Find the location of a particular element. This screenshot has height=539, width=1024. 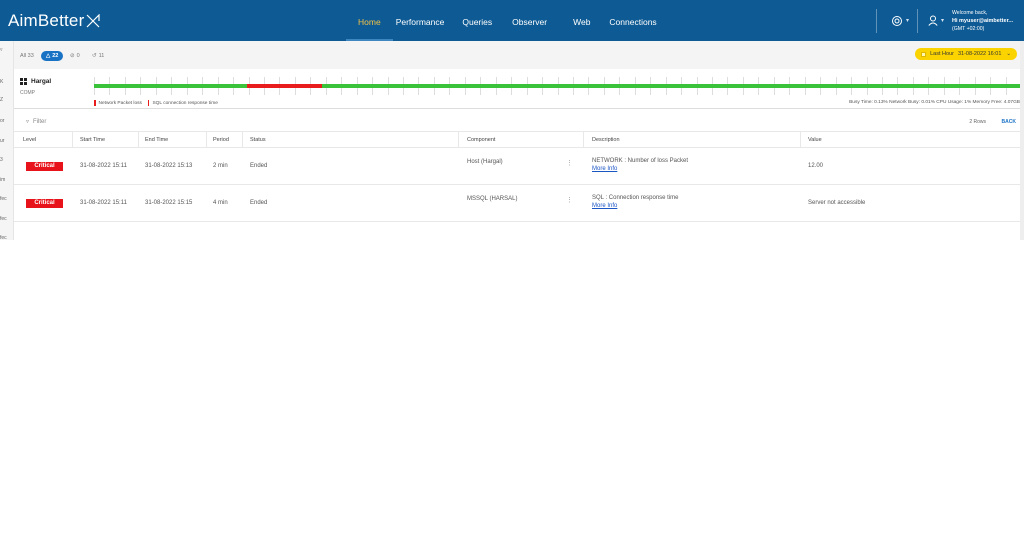

filter-no-connection: ⊘ 0 is located at coordinates (75, 56).